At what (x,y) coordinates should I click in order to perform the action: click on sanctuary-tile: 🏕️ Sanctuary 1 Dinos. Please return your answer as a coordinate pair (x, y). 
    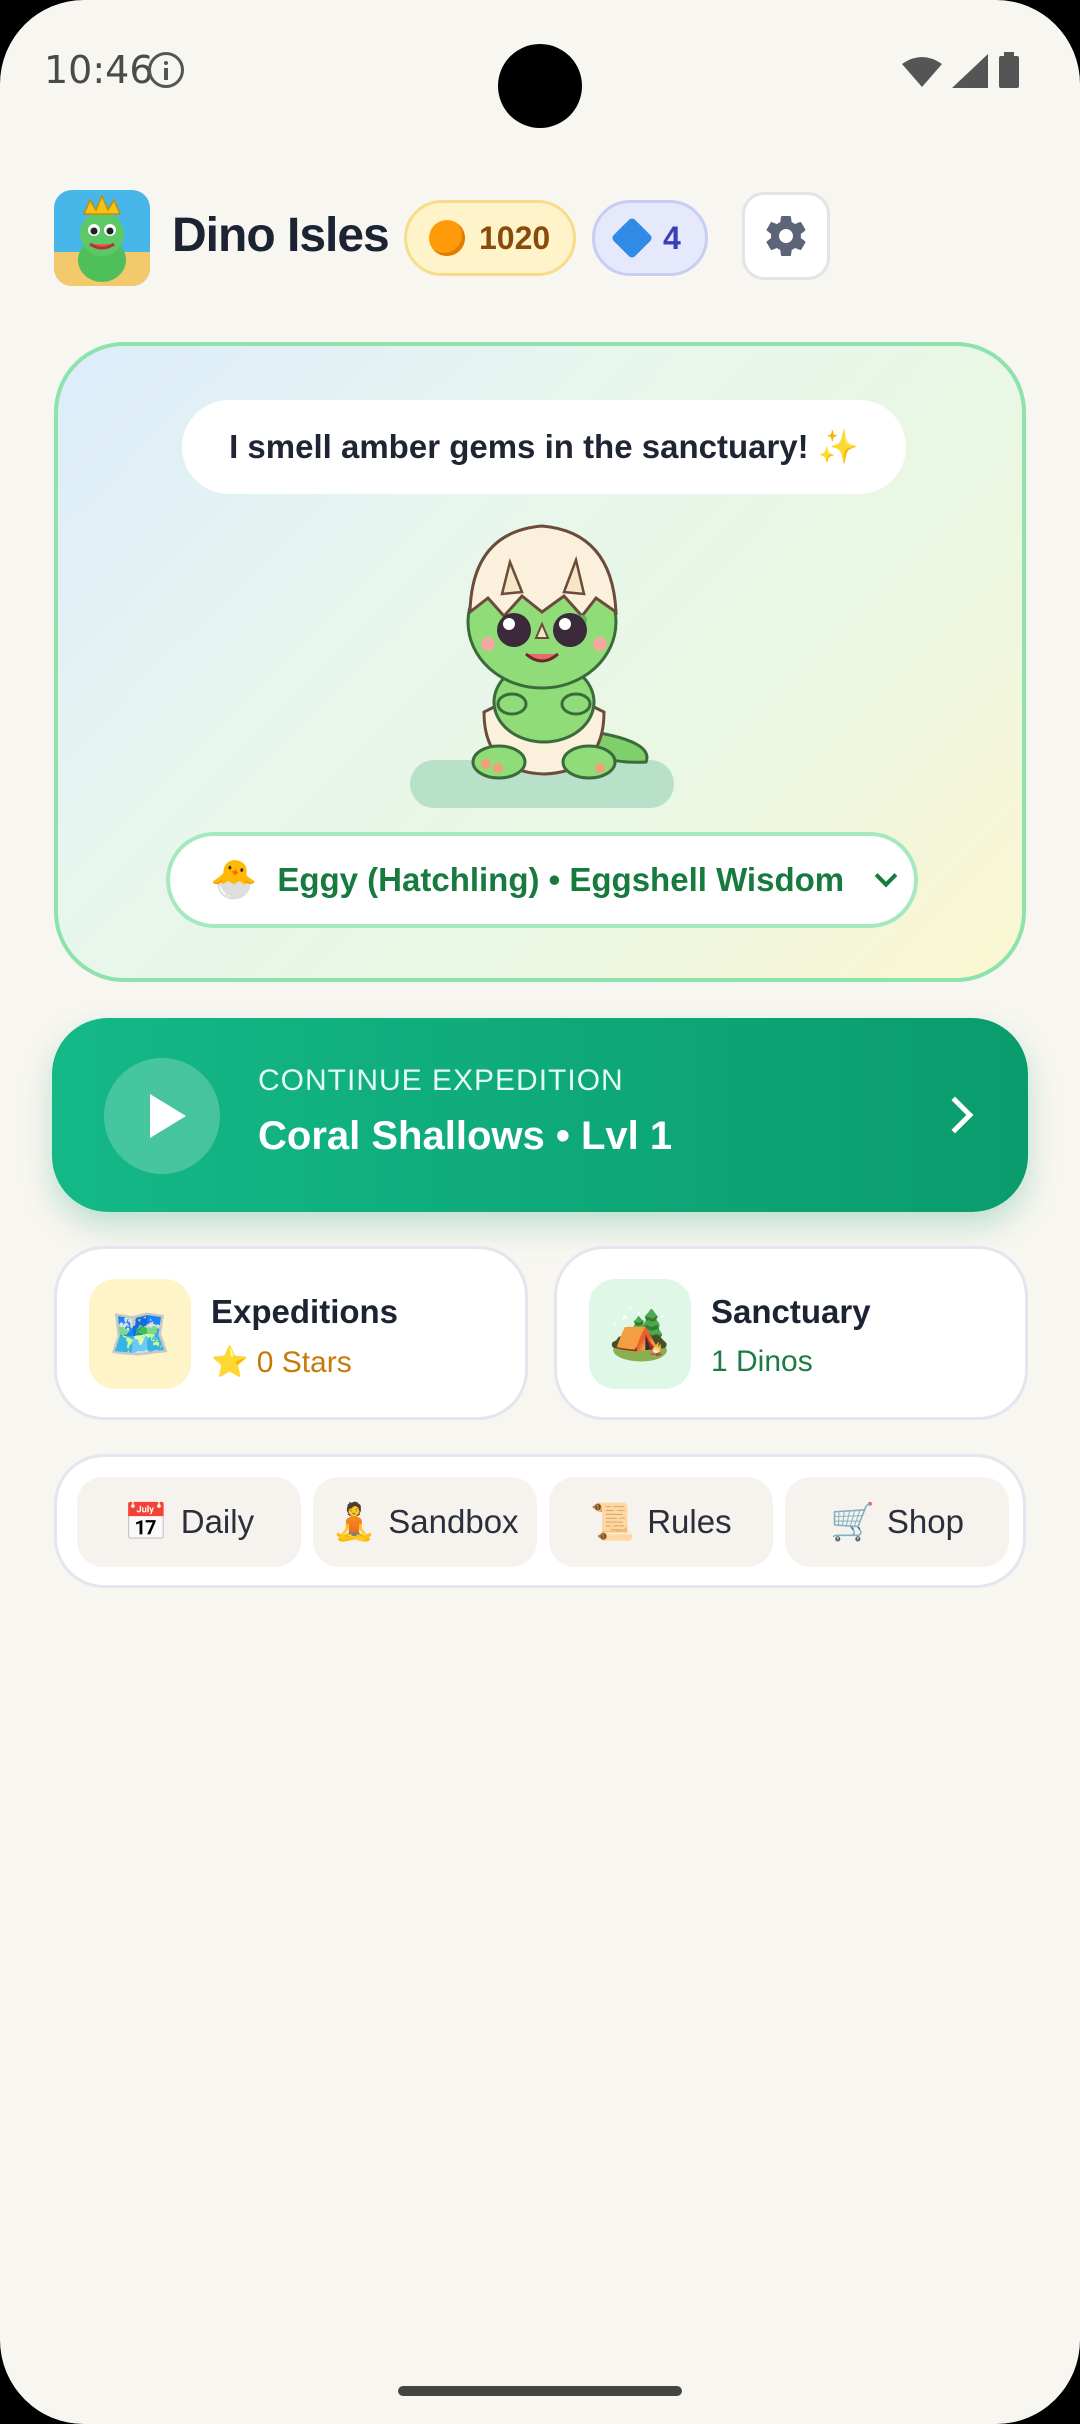
    Looking at the image, I should click on (791, 1333).